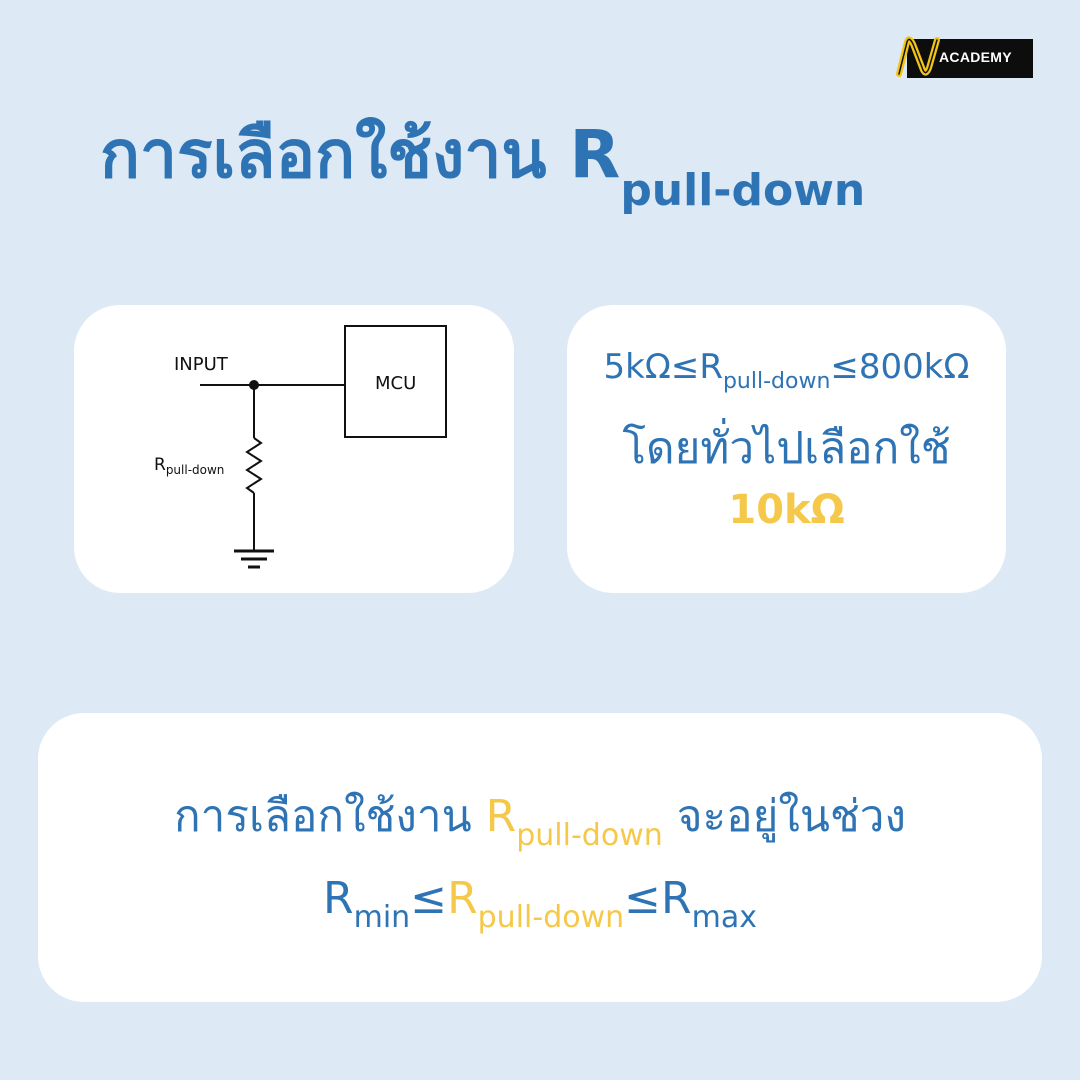 This screenshot has width=1080, height=1080. I want to click on rpd-sub: pull-down, so click(551, 917).